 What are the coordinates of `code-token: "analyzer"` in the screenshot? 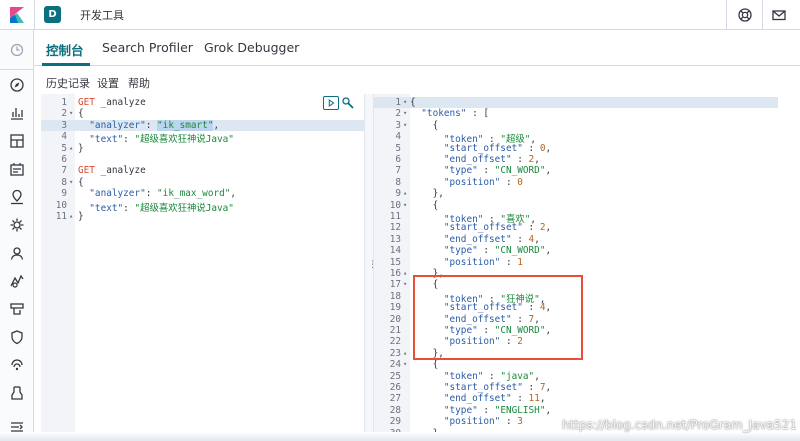 It's located at (112, 194).